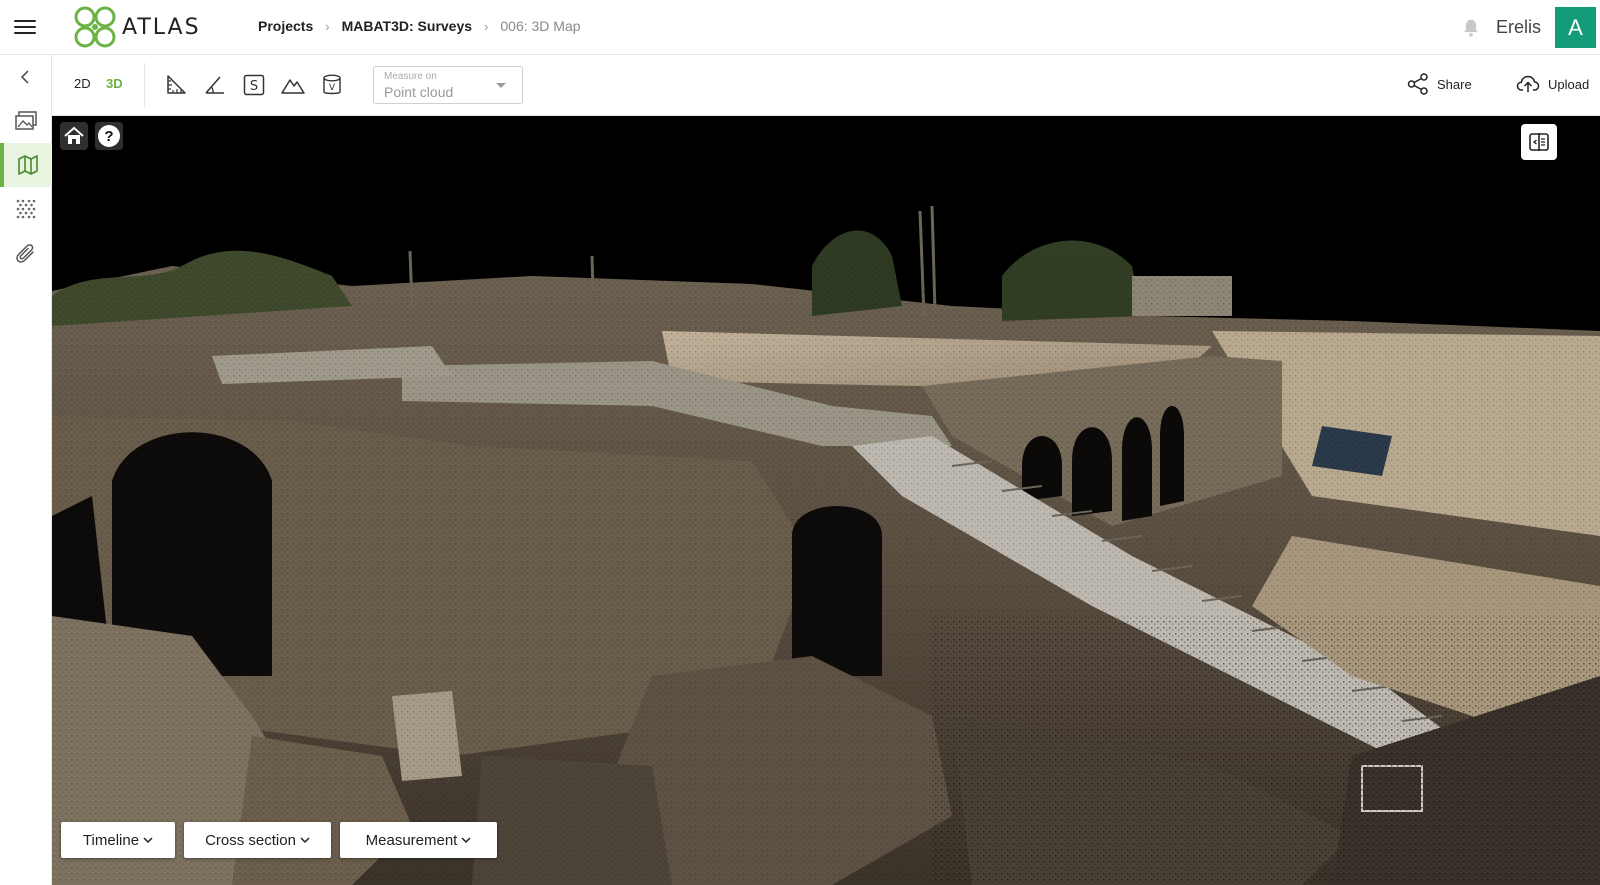 The height and width of the screenshot is (885, 1600). Describe the element at coordinates (410, 76) in the screenshot. I see `measure-on-label: Measure on` at that location.